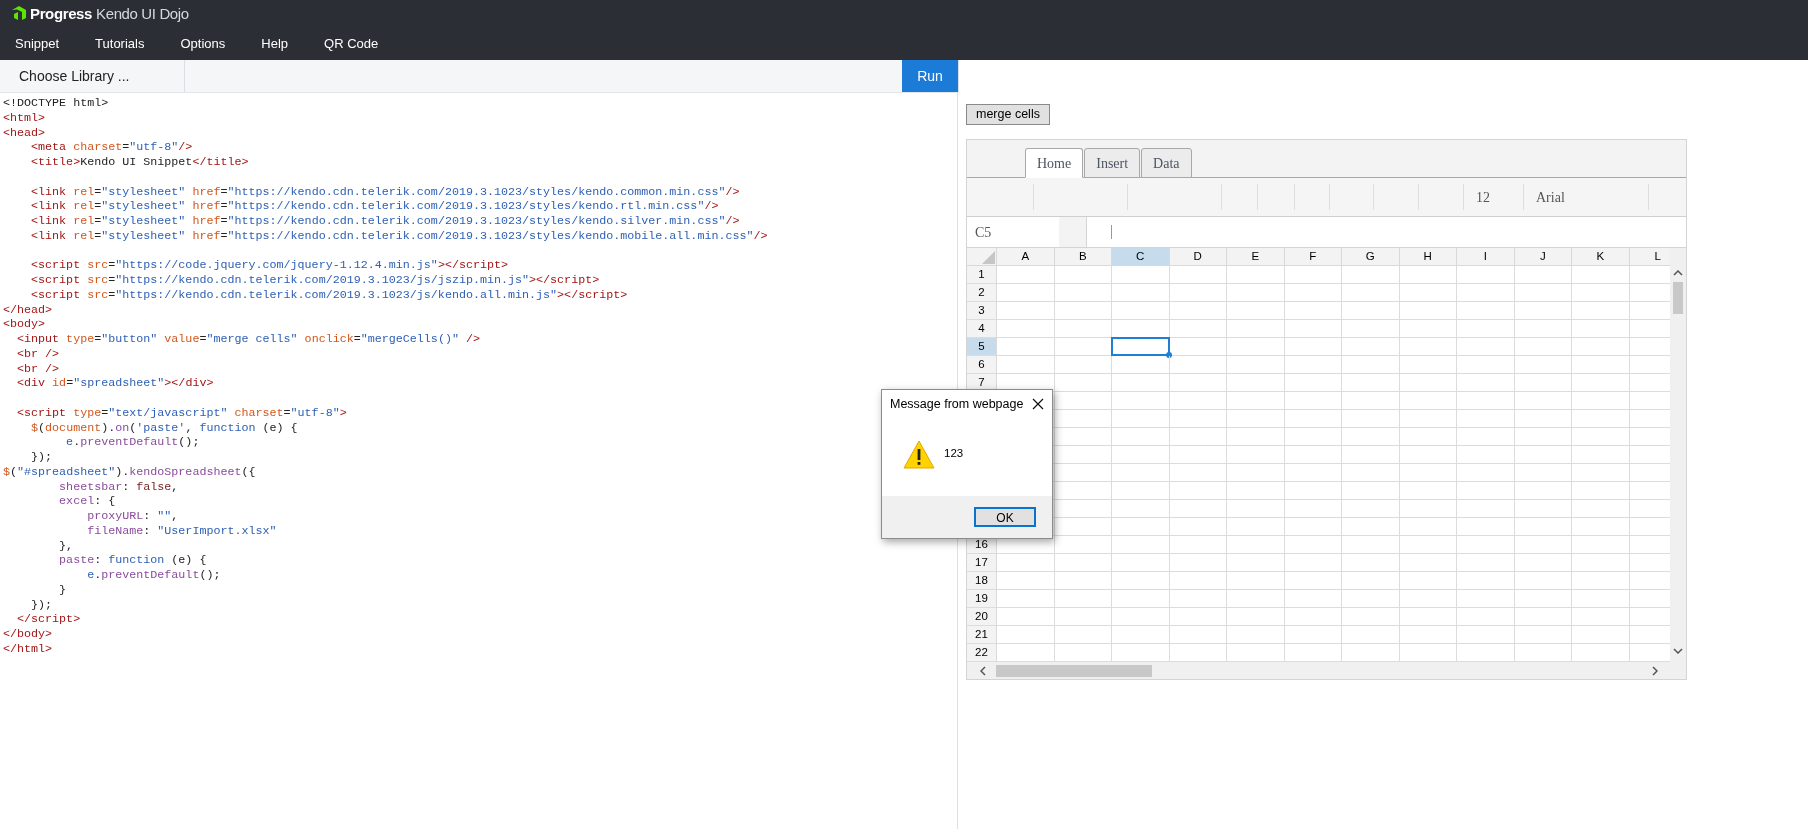  What do you see at coordinates (1428, 256) in the screenshot?
I see `column-header: H` at bounding box center [1428, 256].